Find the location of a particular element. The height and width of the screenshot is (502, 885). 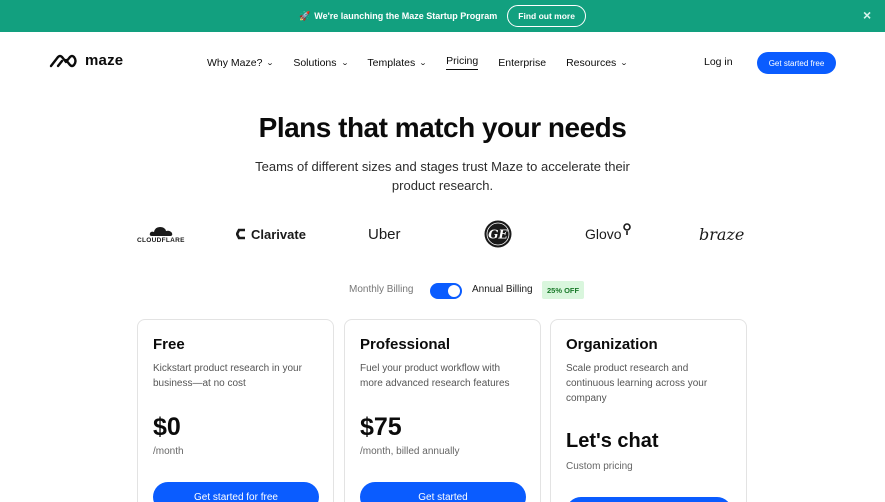

uber-logo: Uber is located at coordinates (384, 234).